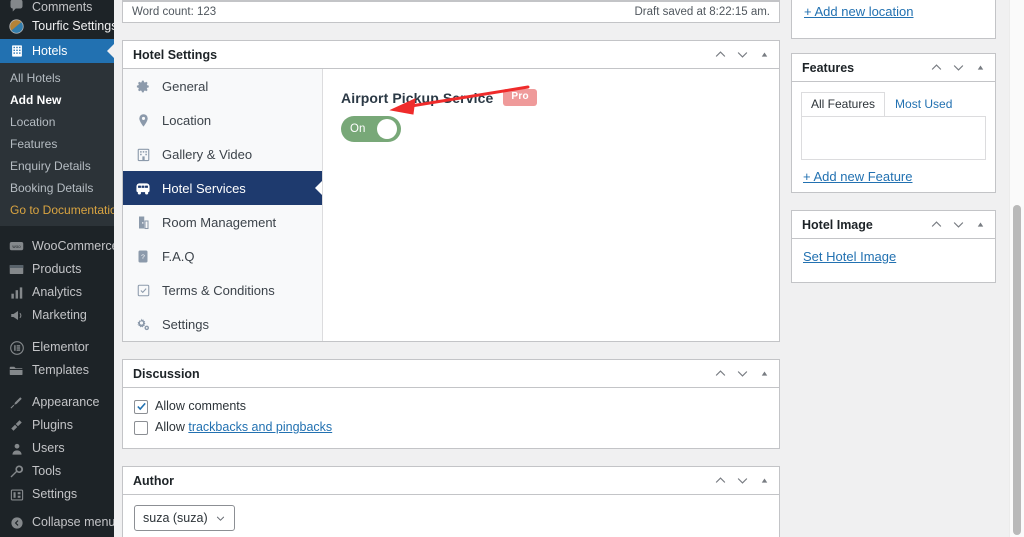 The width and height of the screenshot is (1024, 537). Describe the element at coordinates (16, 269) in the screenshot. I see `products-icon` at that location.